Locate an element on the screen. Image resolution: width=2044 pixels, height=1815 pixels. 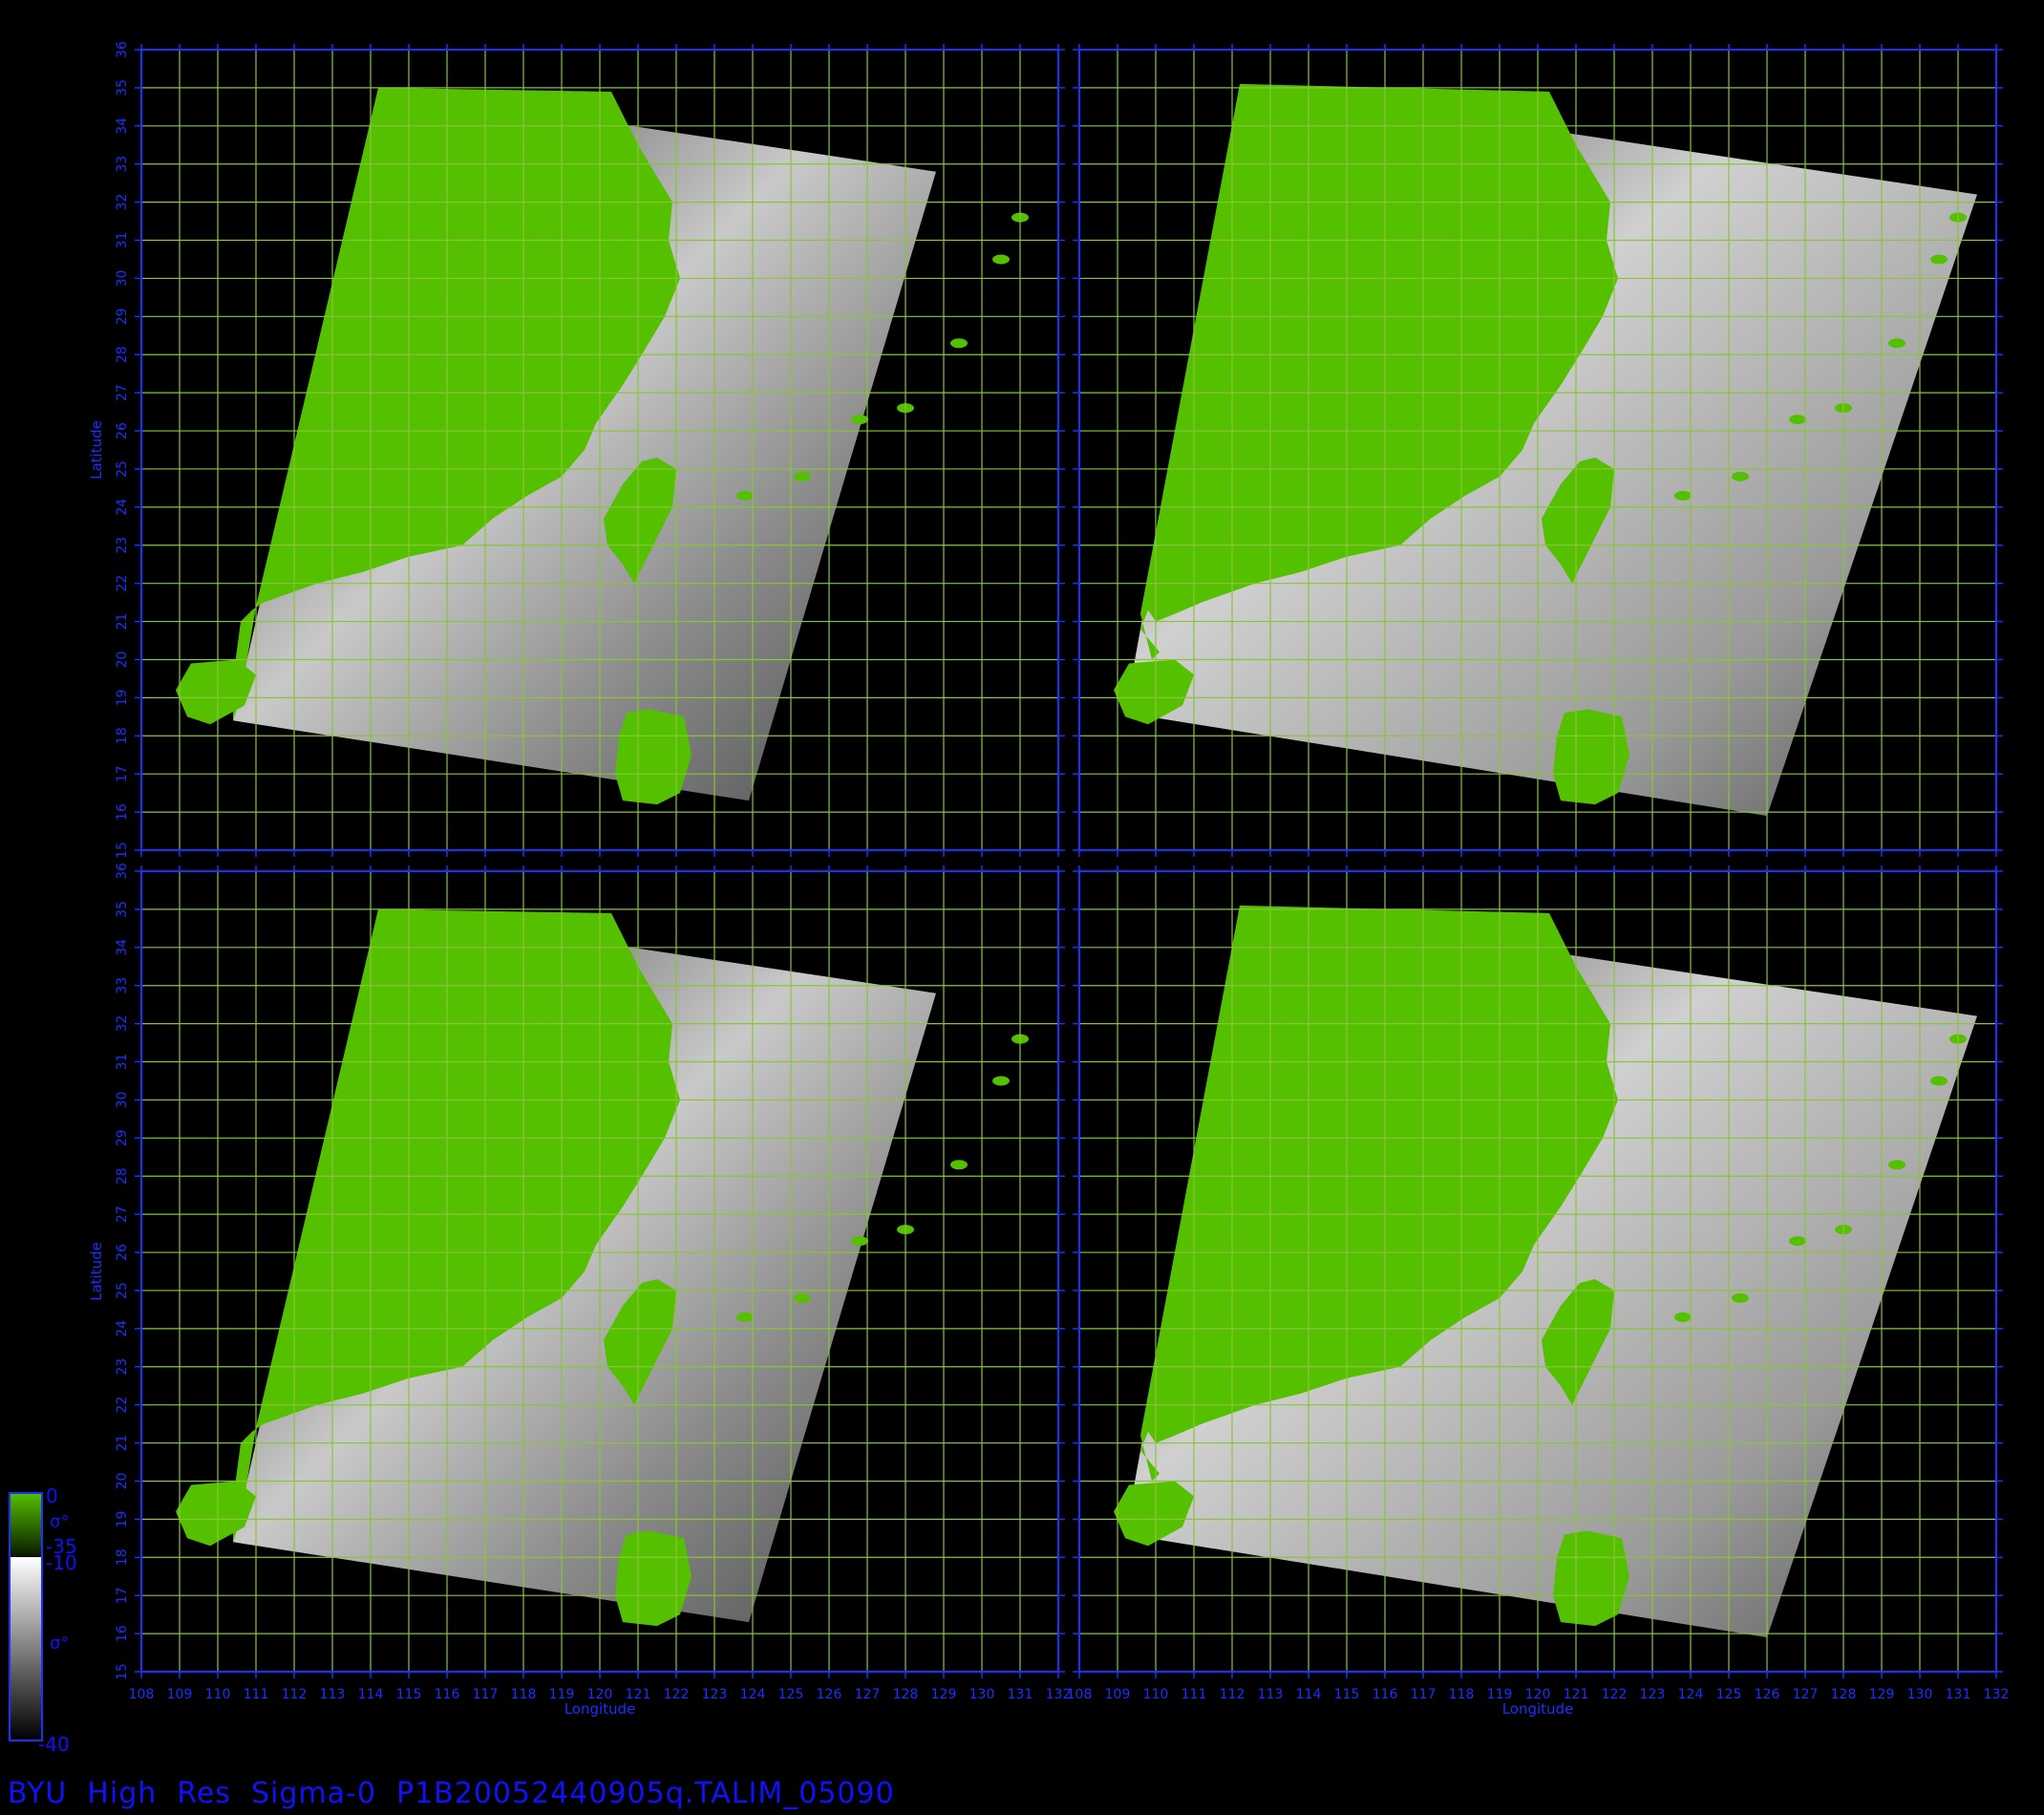
lon-tick-label: 132 is located at coordinates (1997, 1694).